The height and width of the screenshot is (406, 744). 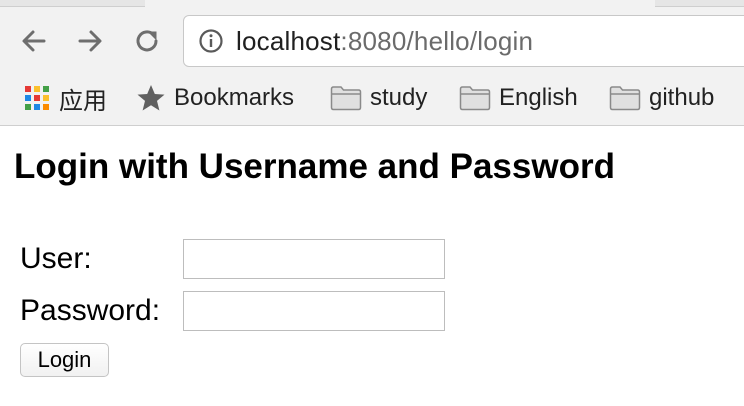 What do you see at coordinates (699, 3) in the screenshot?
I see `tab-edge-right` at bounding box center [699, 3].